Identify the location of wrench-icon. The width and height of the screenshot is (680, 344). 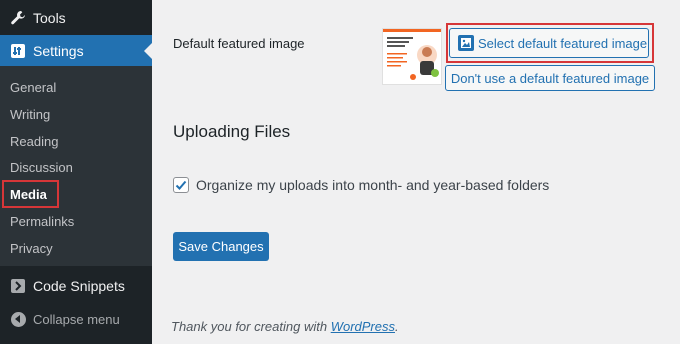
(18, 18).